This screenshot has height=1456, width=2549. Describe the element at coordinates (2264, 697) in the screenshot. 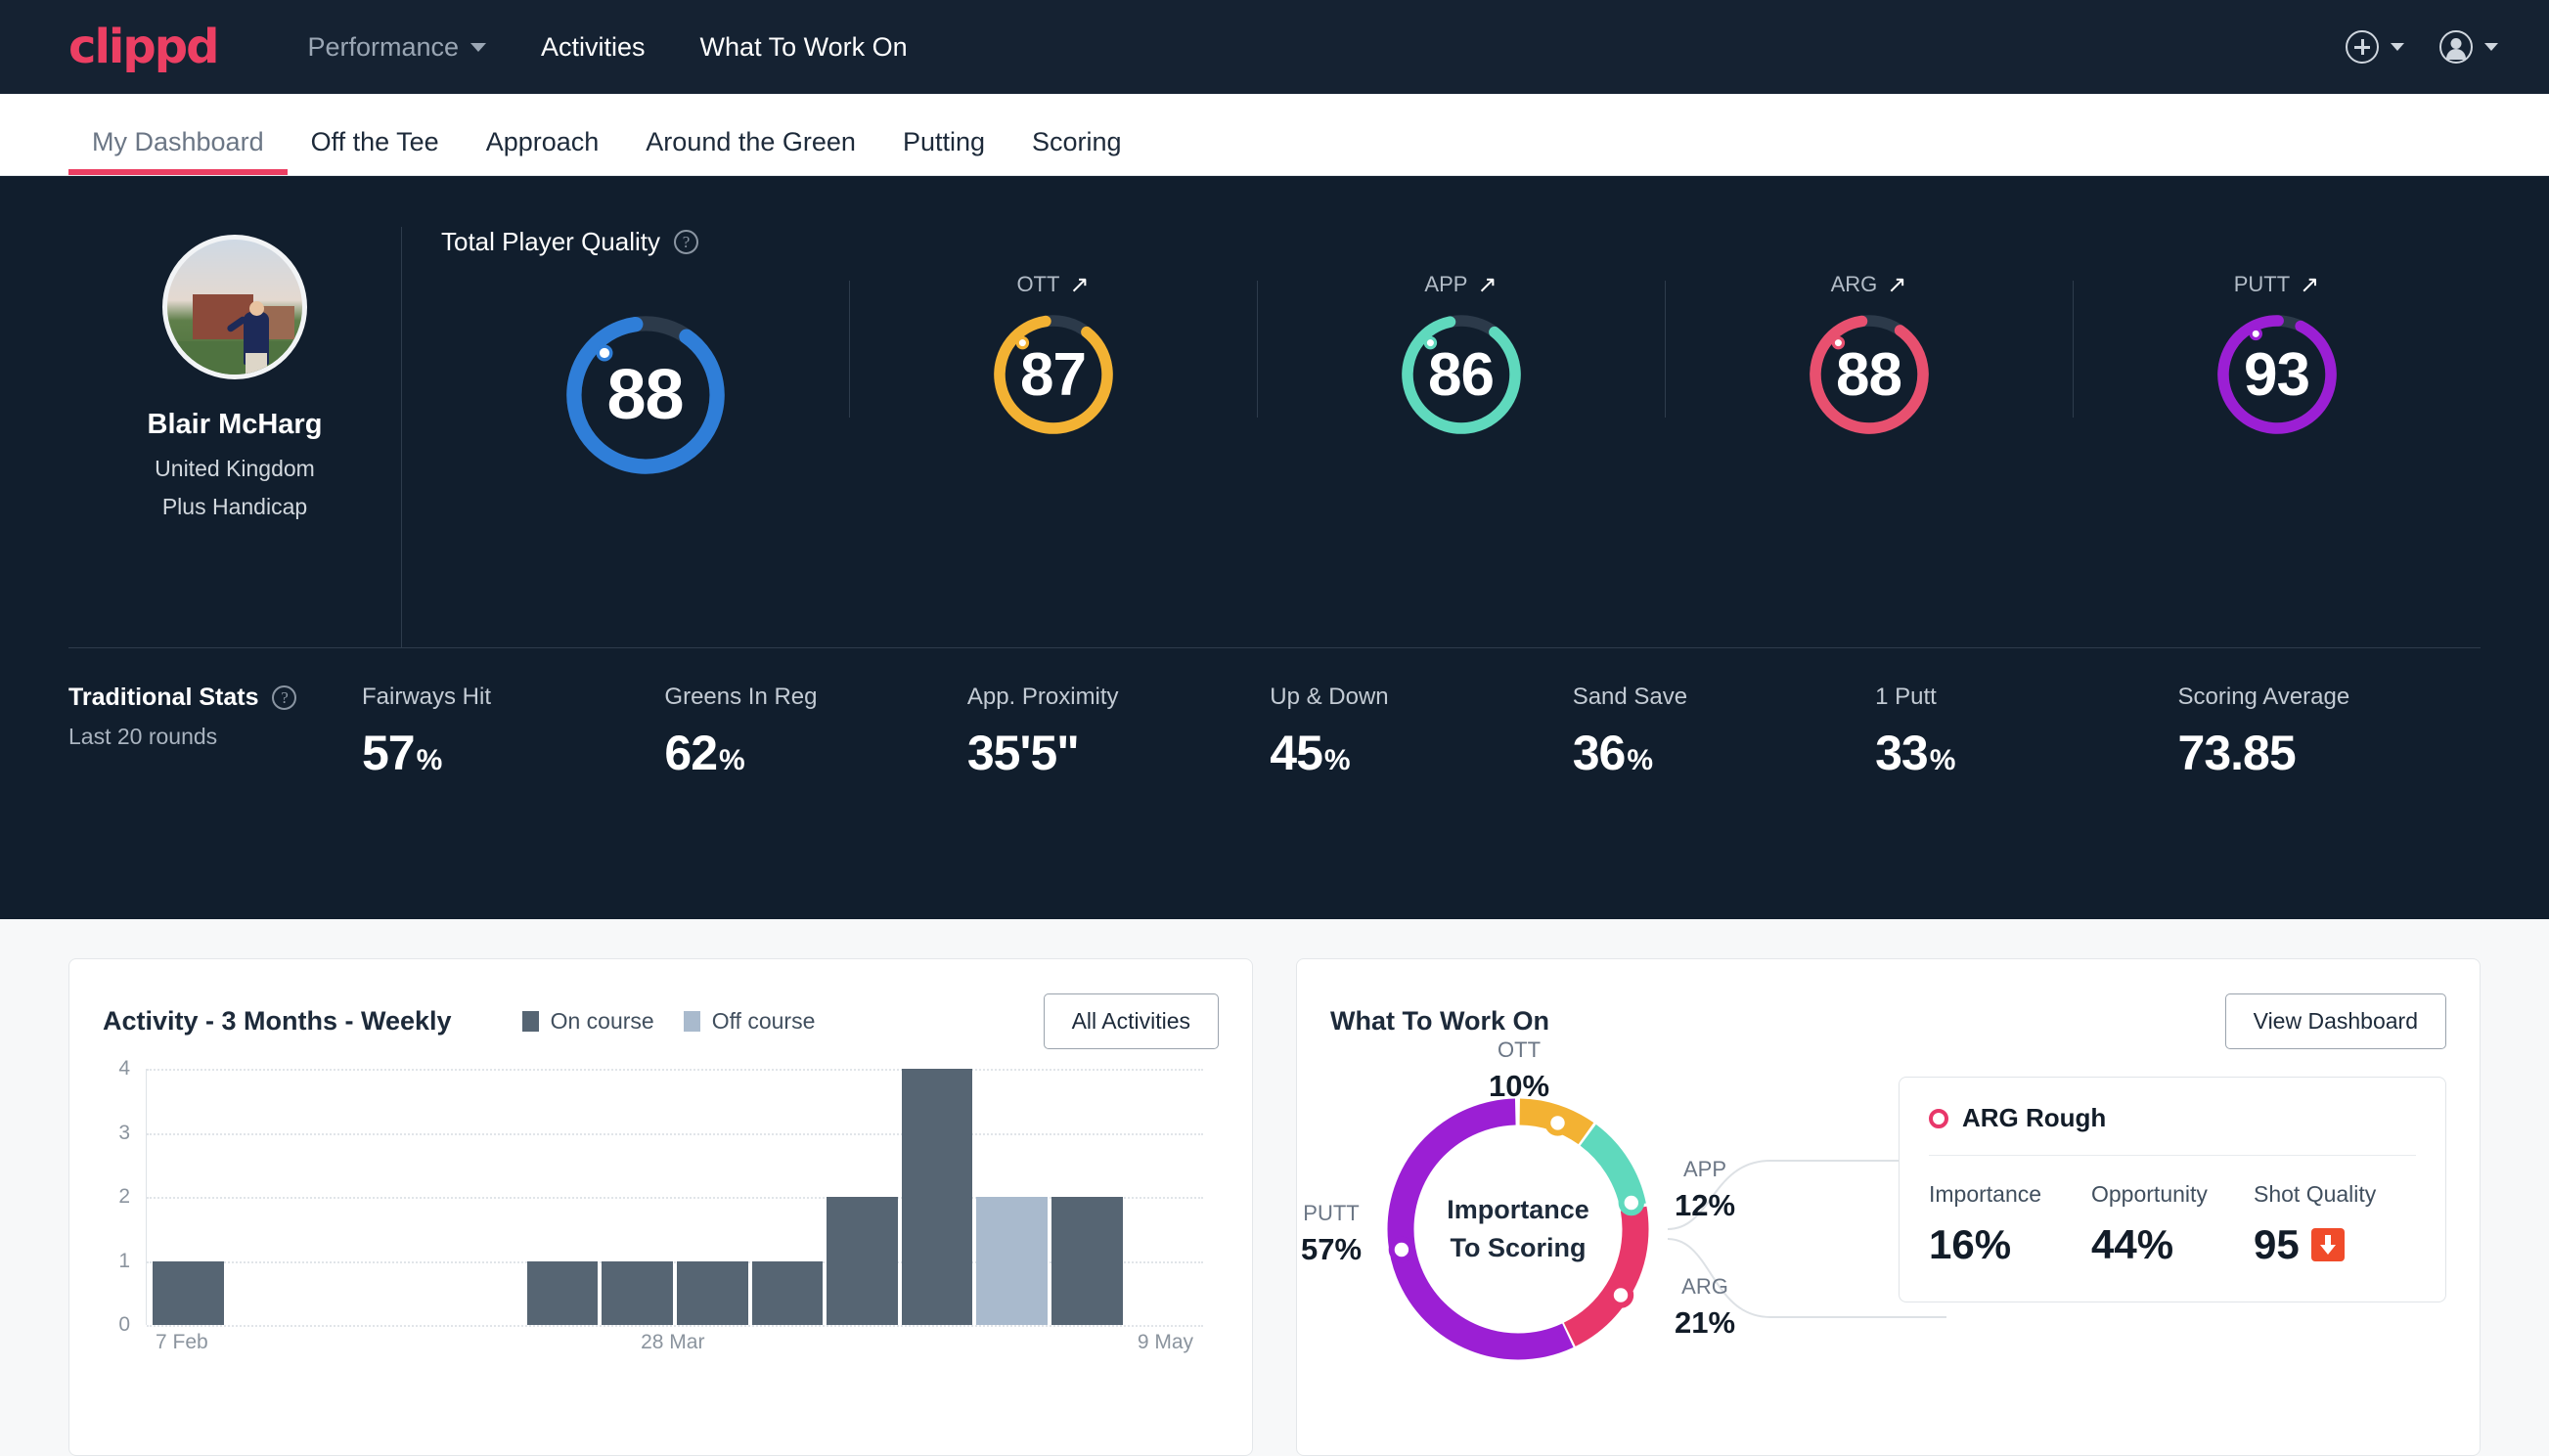

I see `stat-label: Scoring Average` at that location.